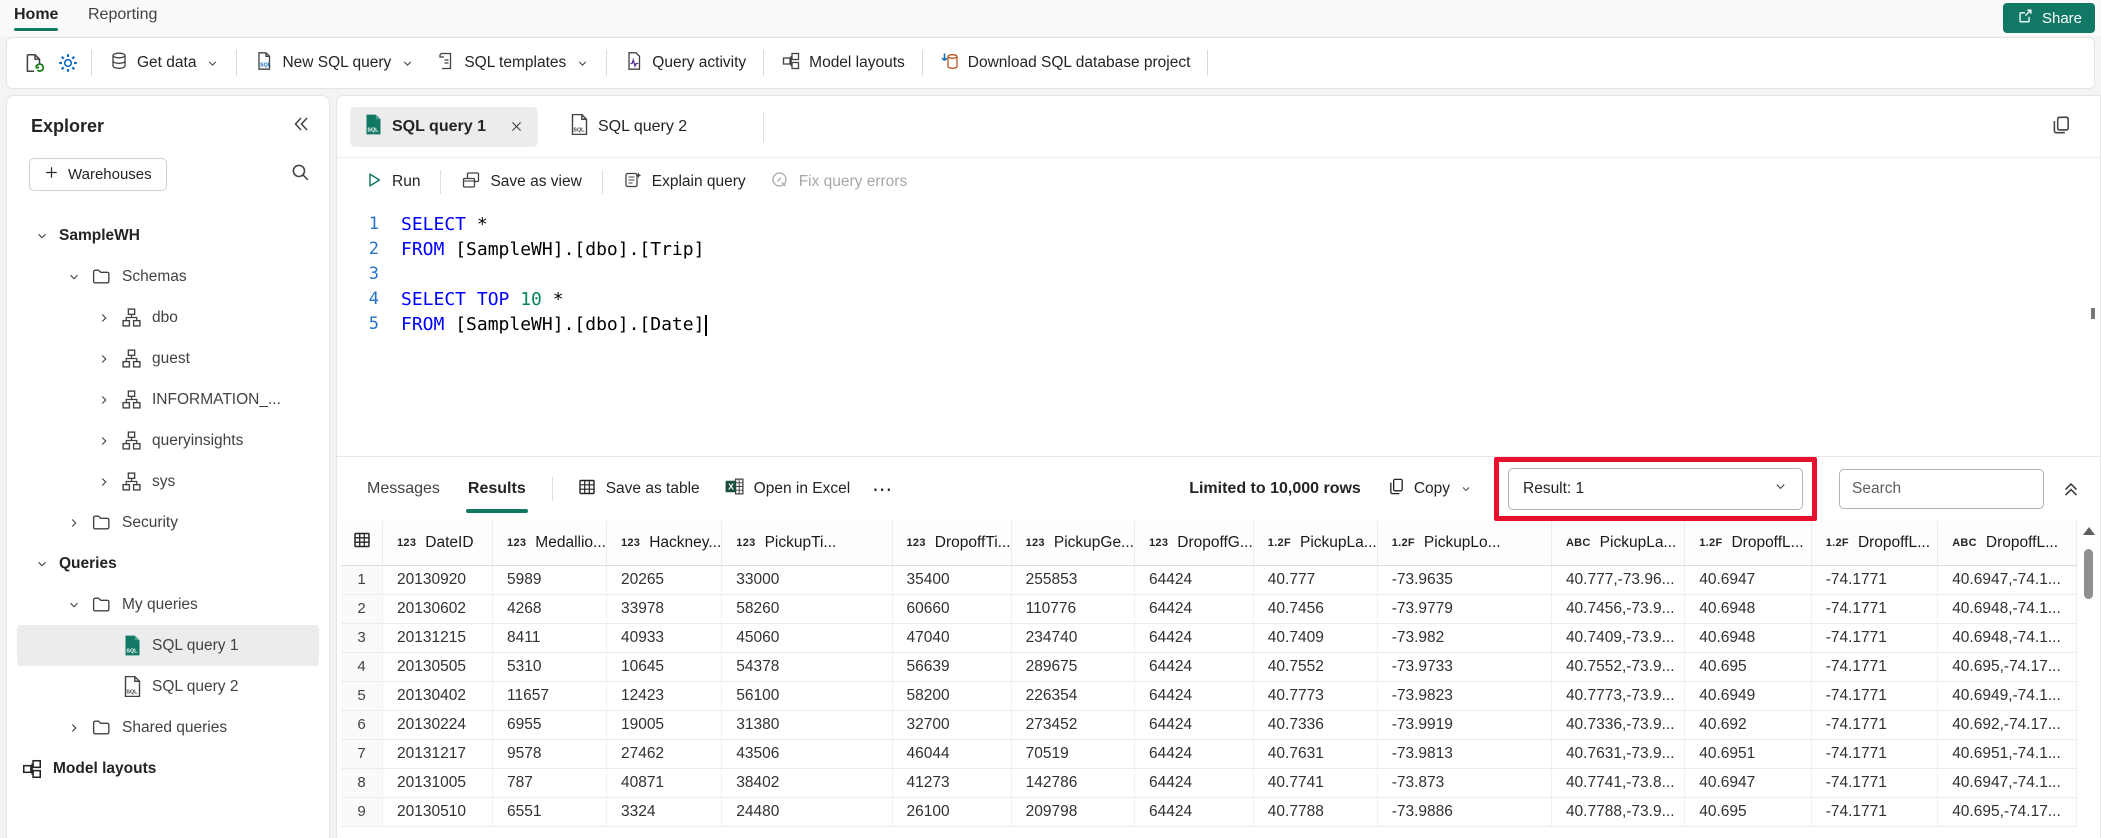  What do you see at coordinates (1065, 63) in the screenshot?
I see `download-sql-project-button: Download SQL database project` at bounding box center [1065, 63].